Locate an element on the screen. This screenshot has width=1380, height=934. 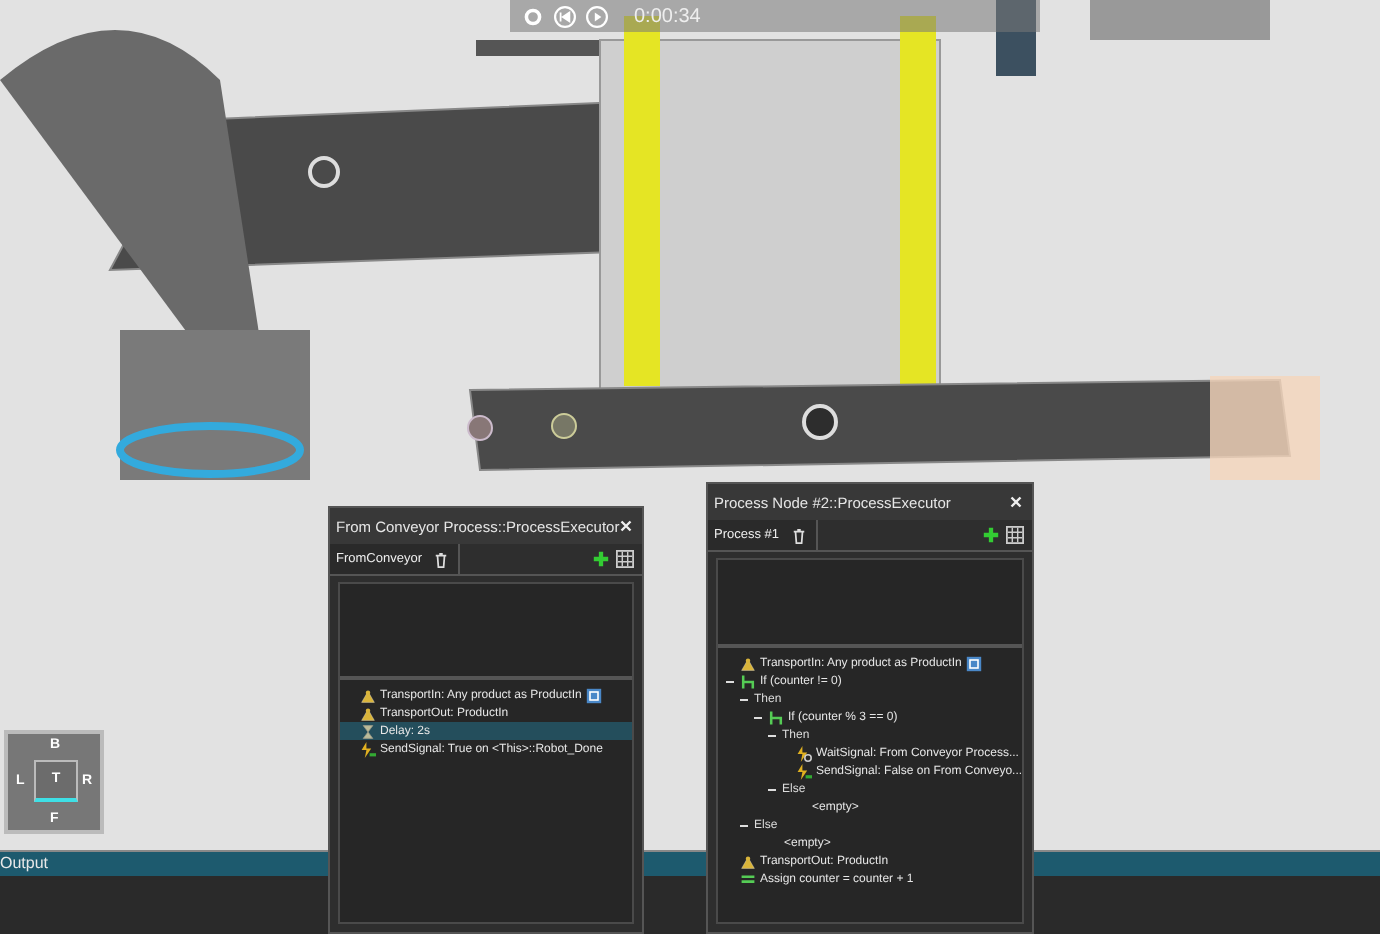
assign-icon is located at coordinates (748, 879).